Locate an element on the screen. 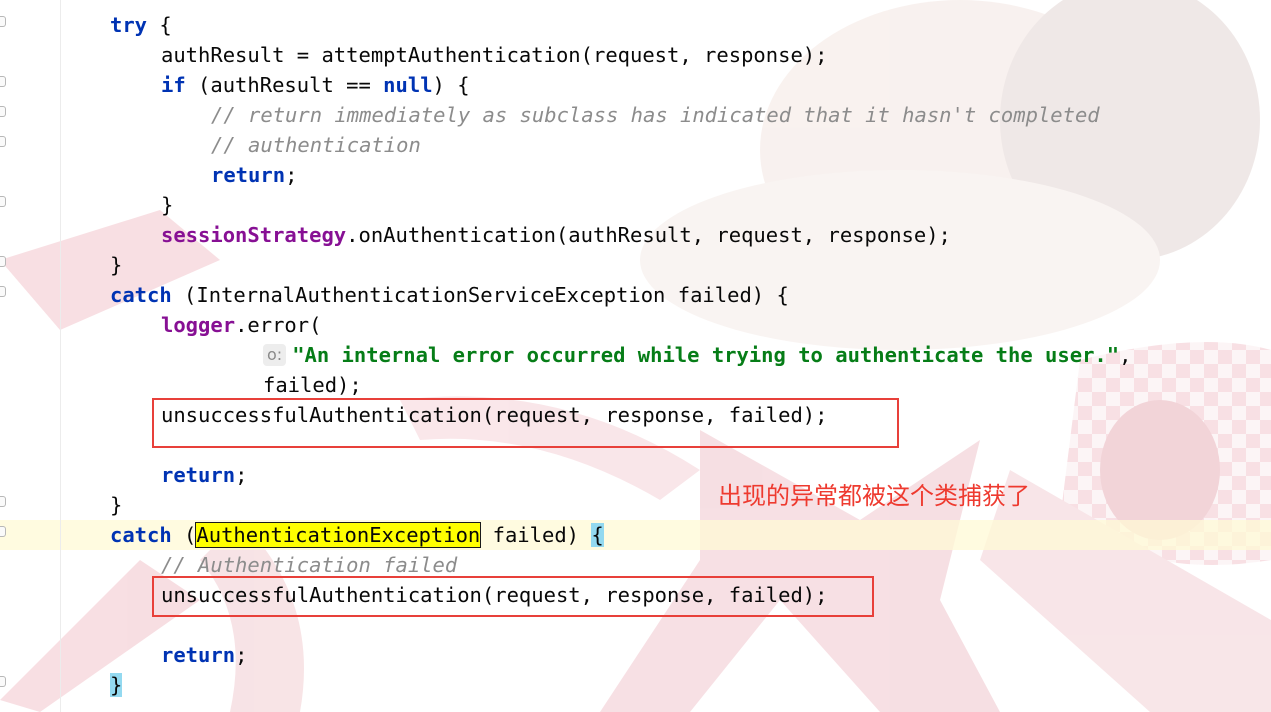  code-token: failed); is located at coordinates (312, 385).